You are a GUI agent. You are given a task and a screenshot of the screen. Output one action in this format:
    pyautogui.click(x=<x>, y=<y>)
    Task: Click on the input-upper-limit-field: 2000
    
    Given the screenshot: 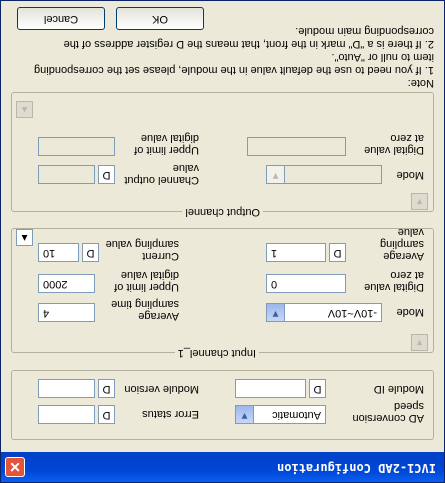 What is the action you would take?
    pyautogui.click(x=66, y=283)
    